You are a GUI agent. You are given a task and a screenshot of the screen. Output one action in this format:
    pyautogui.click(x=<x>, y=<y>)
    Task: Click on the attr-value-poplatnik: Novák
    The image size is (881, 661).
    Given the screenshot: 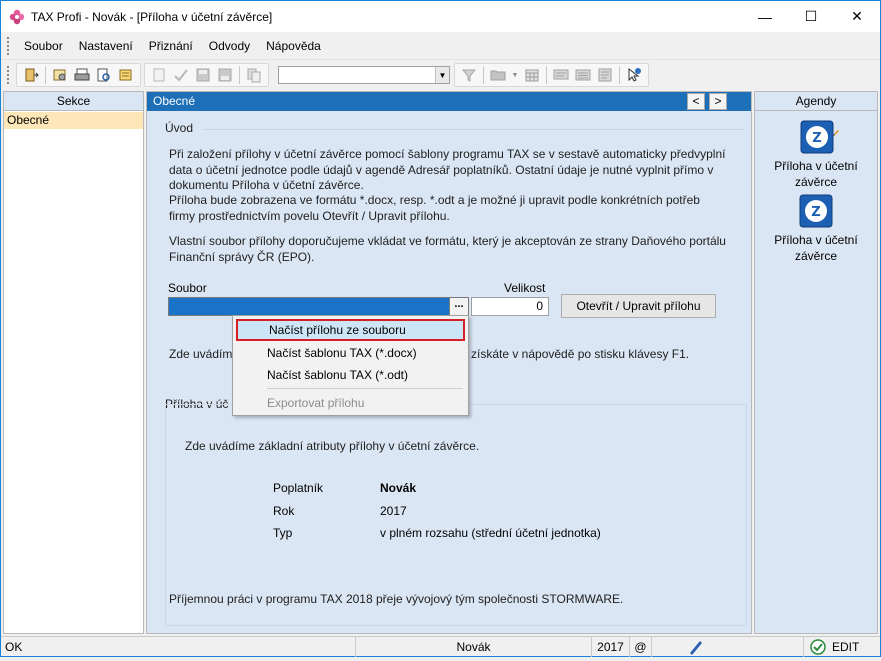 What is the action you would take?
    pyautogui.click(x=398, y=488)
    